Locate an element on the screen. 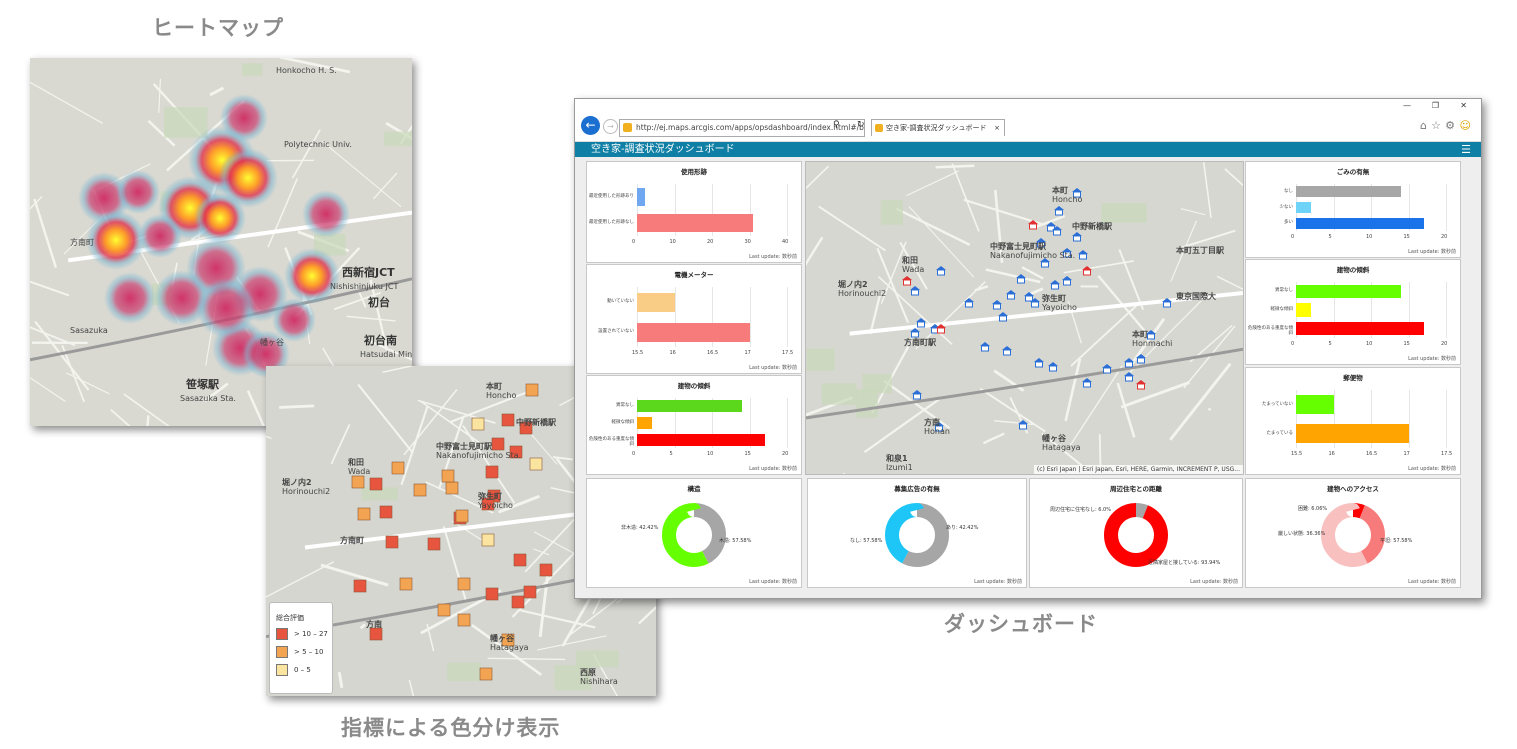  refresh-icon: ↻ is located at coordinates (861, 125).